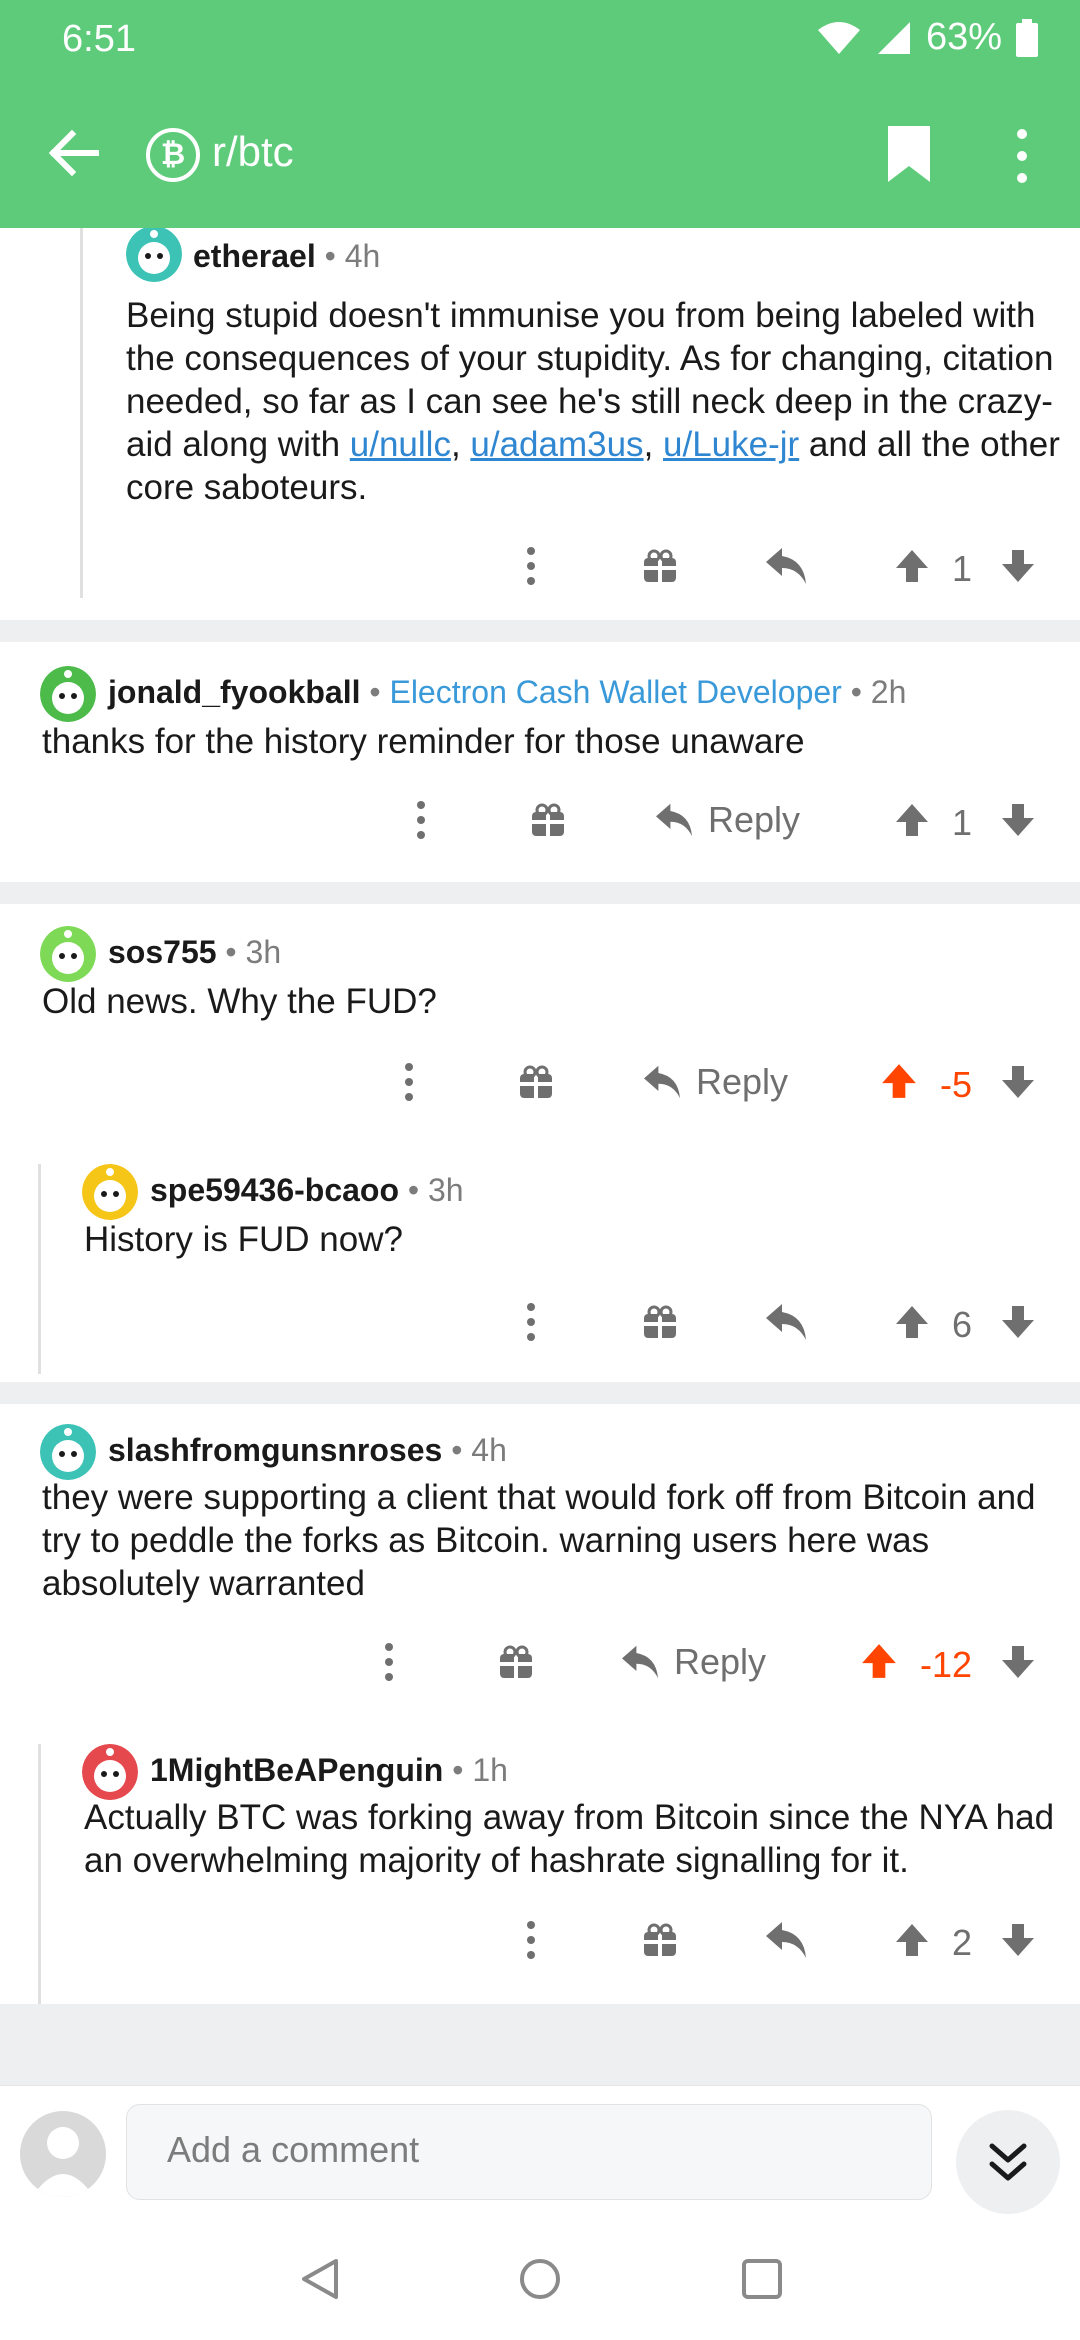 This screenshot has width=1080, height=2340. I want to click on user-flair: Electron Cash Wallet Developer, so click(615, 692).